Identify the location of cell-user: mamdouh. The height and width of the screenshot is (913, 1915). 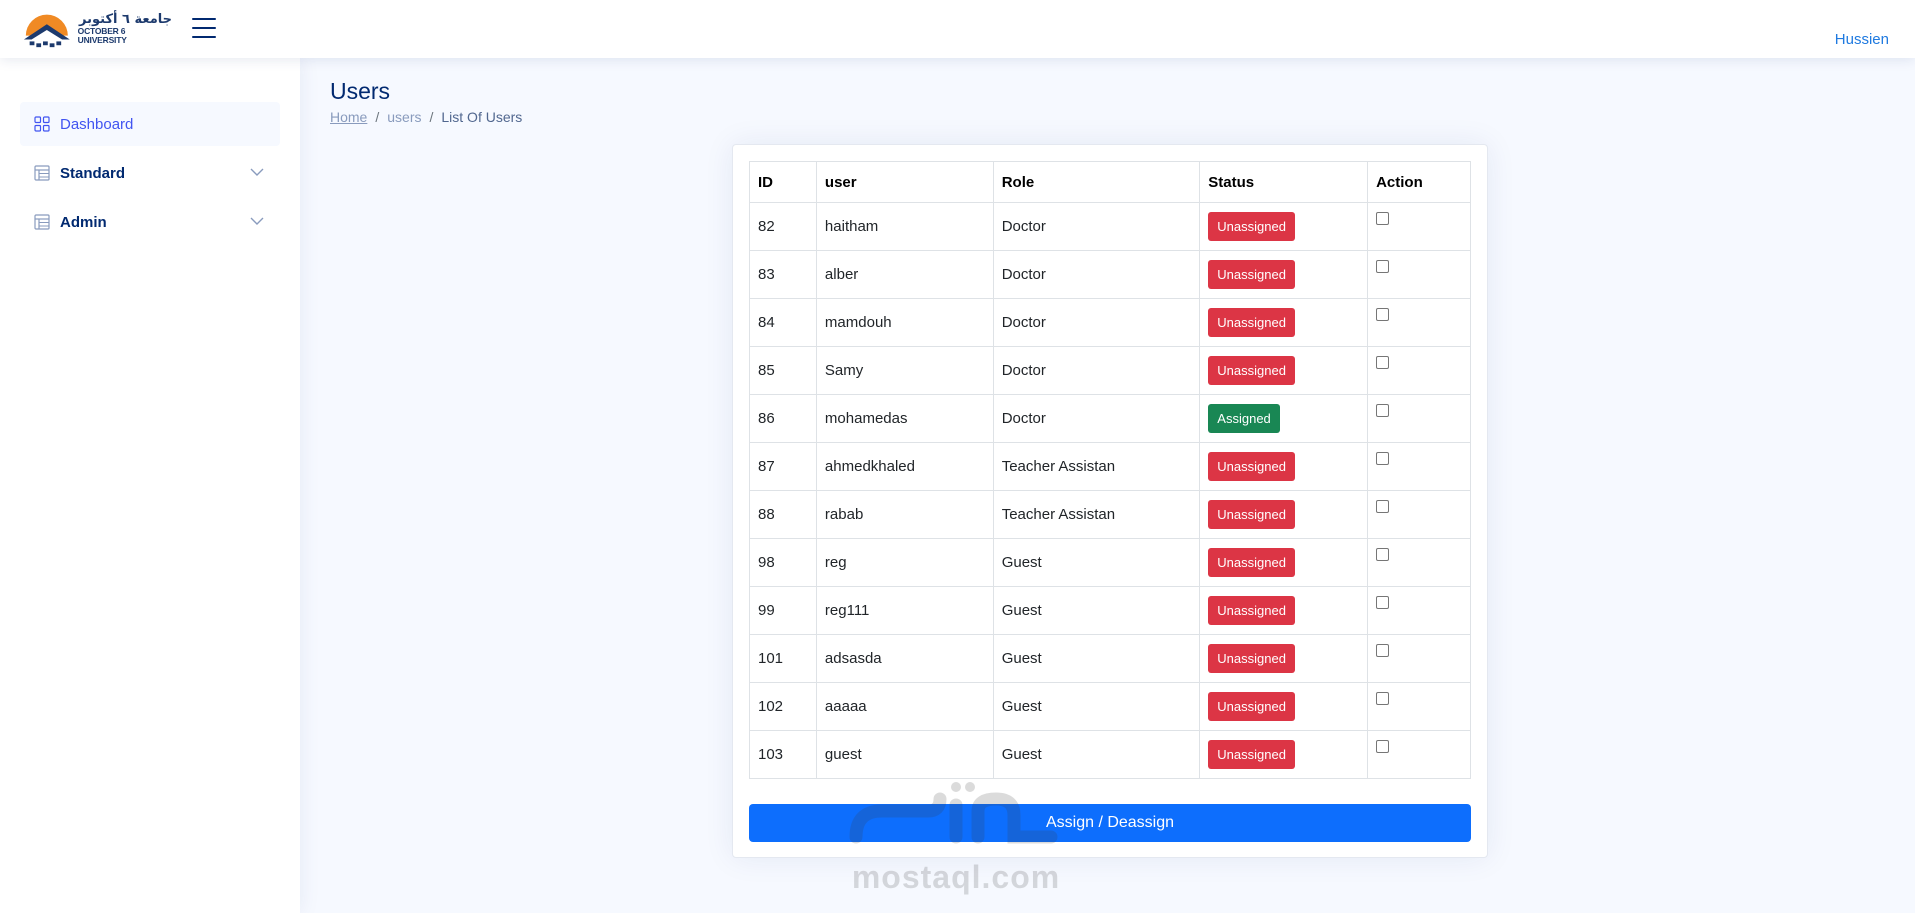
(904, 322).